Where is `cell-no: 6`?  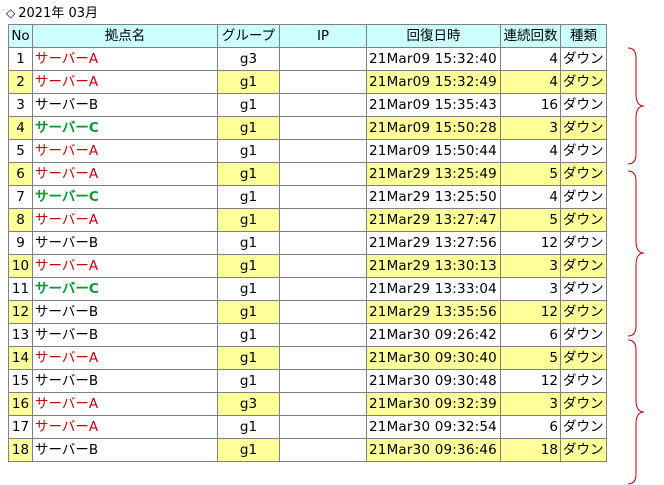
cell-no: 6 is located at coordinates (20, 174).